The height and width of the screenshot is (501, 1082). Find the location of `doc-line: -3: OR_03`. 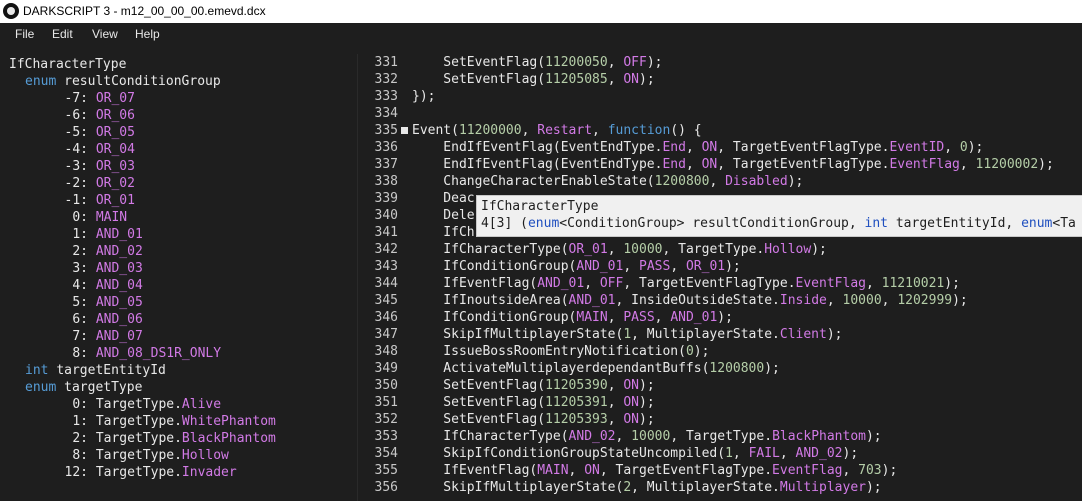

doc-line: -3: OR_03 is located at coordinates (67, 166).